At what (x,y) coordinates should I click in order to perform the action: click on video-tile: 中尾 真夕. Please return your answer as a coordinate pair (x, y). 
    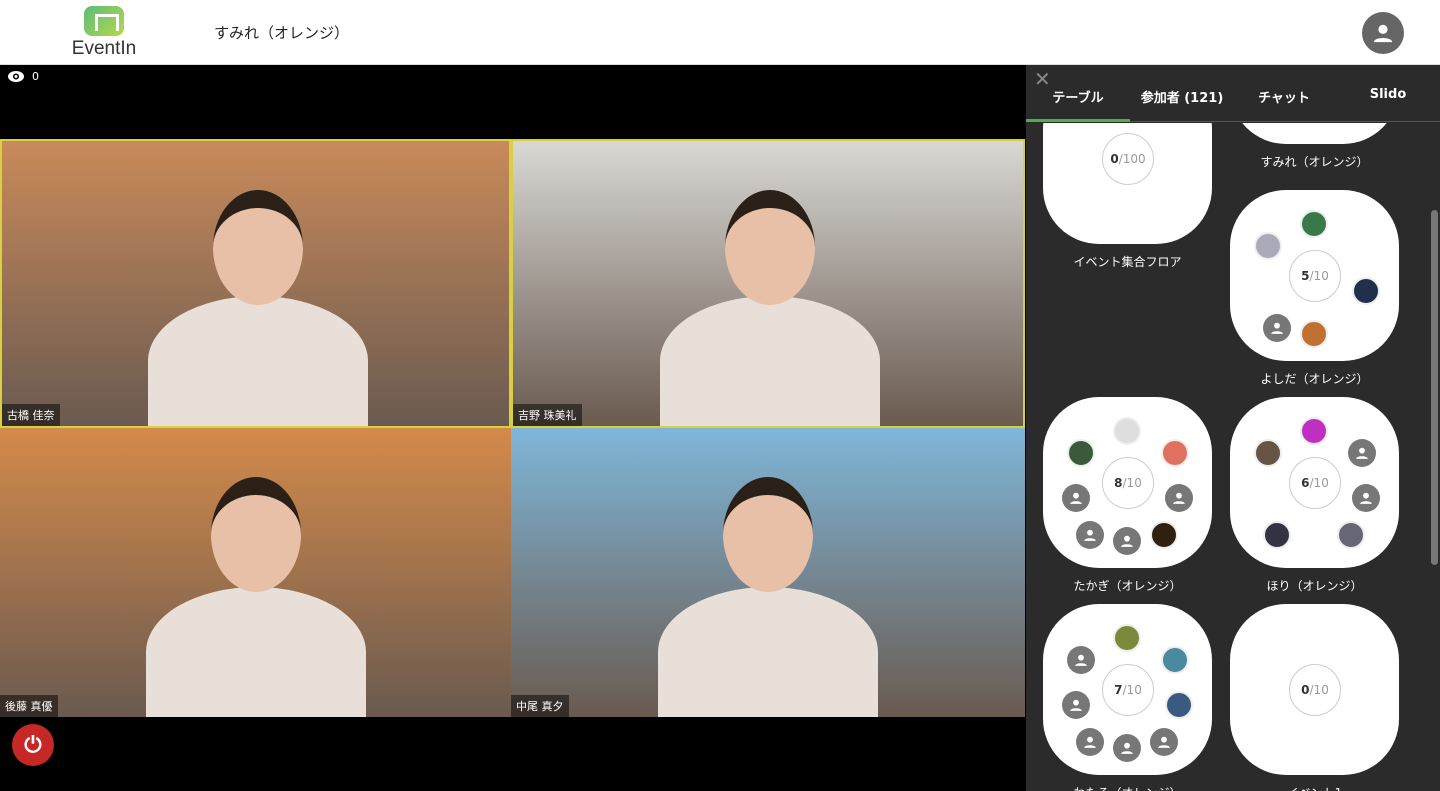
    Looking at the image, I should click on (768, 572).